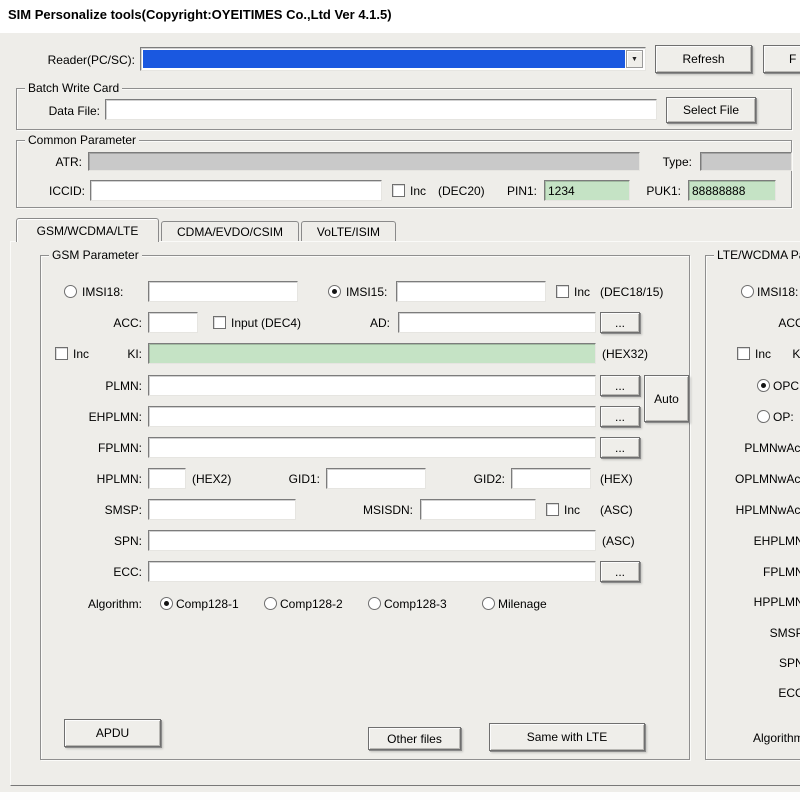 This screenshot has width=800, height=800. I want to click on lte-hplmnwact-label: HPLMNwAct:, so click(767, 510).